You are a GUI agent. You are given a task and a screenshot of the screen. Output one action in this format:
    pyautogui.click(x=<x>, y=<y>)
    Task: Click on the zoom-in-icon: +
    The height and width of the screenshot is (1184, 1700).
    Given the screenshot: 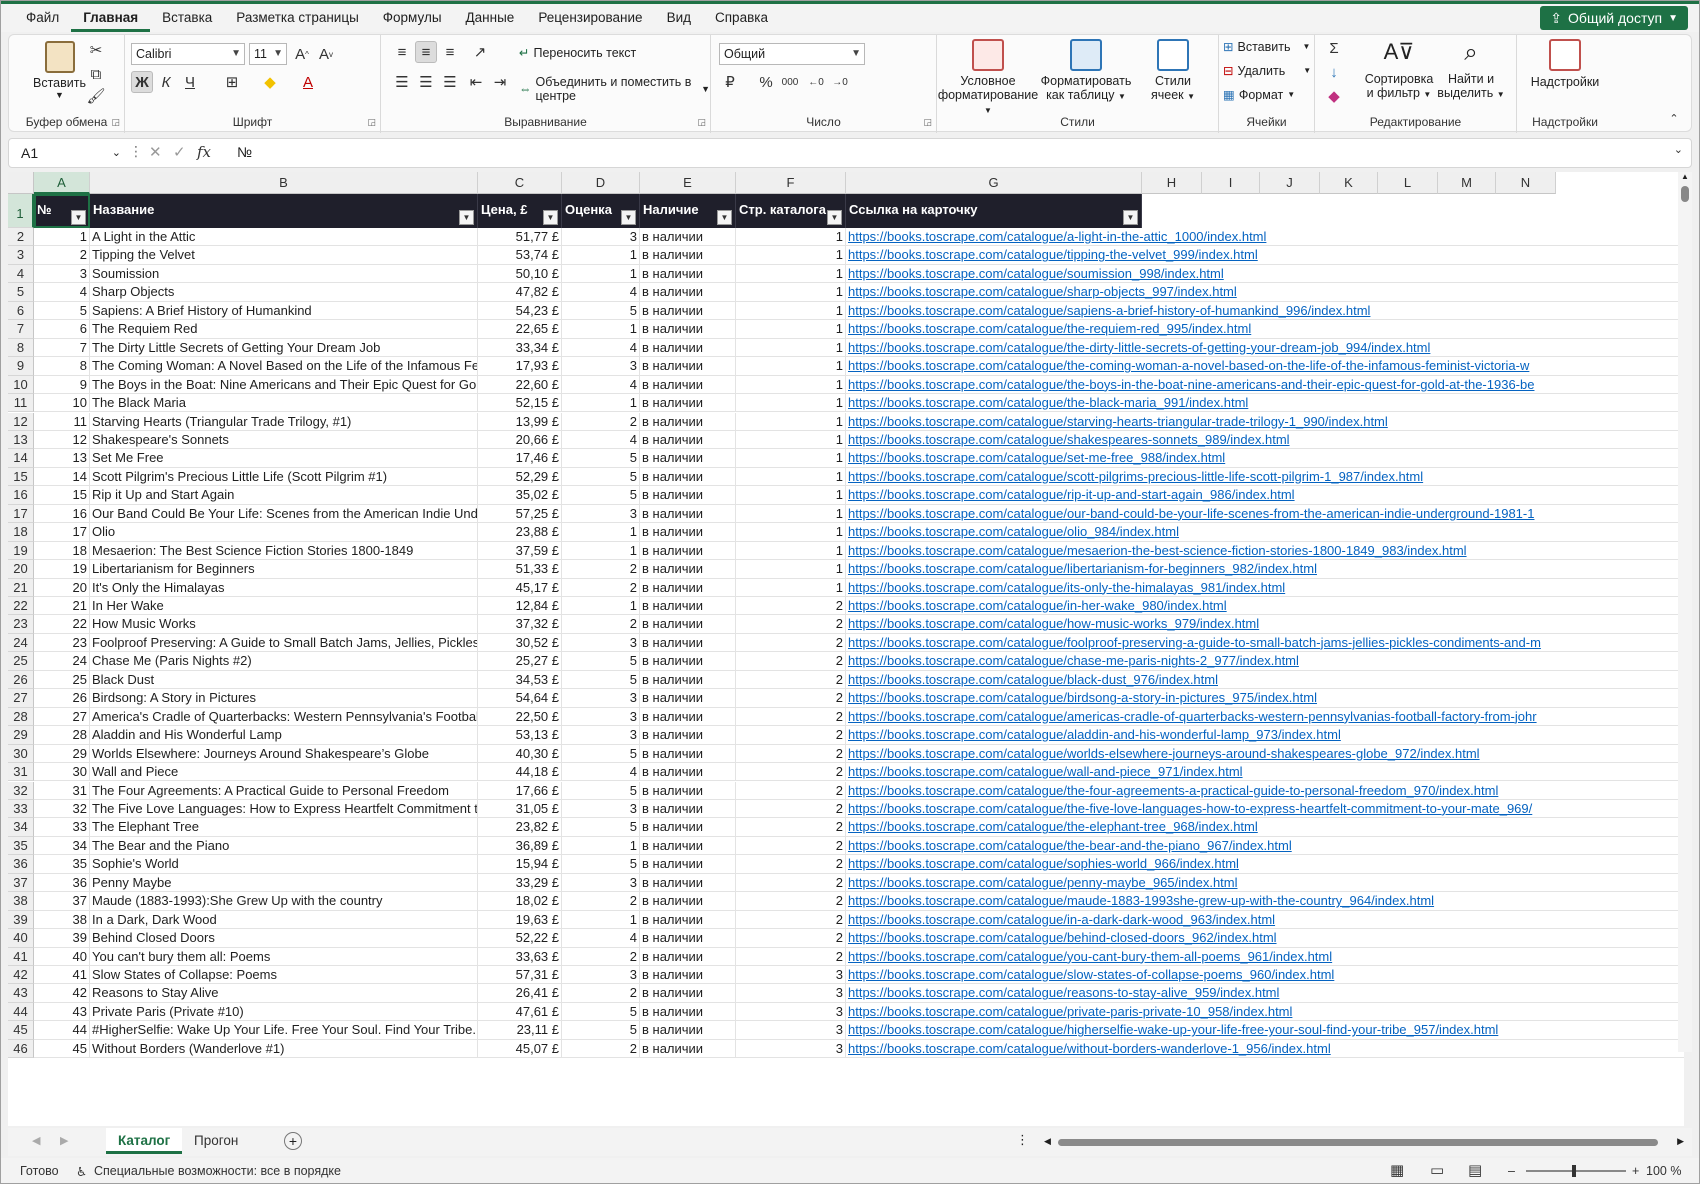 What is the action you would take?
    pyautogui.click(x=1635, y=1171)
    